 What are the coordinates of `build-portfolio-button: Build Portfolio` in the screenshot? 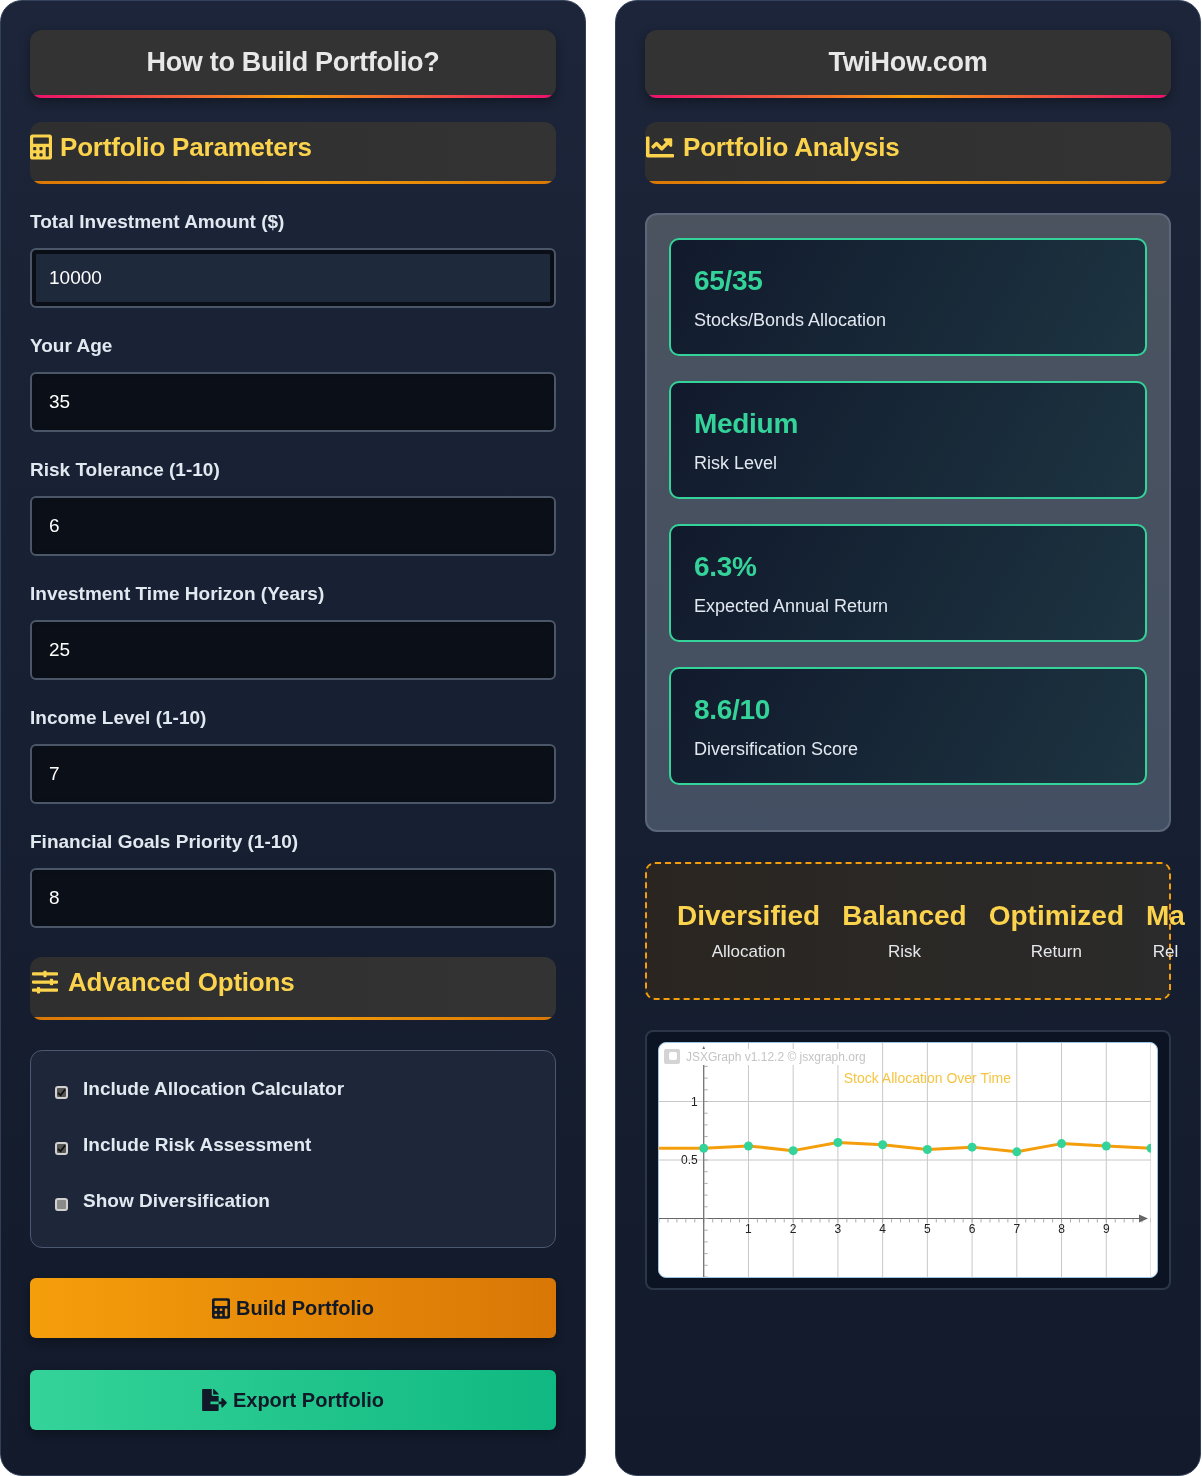 It's located at (293, 1308).